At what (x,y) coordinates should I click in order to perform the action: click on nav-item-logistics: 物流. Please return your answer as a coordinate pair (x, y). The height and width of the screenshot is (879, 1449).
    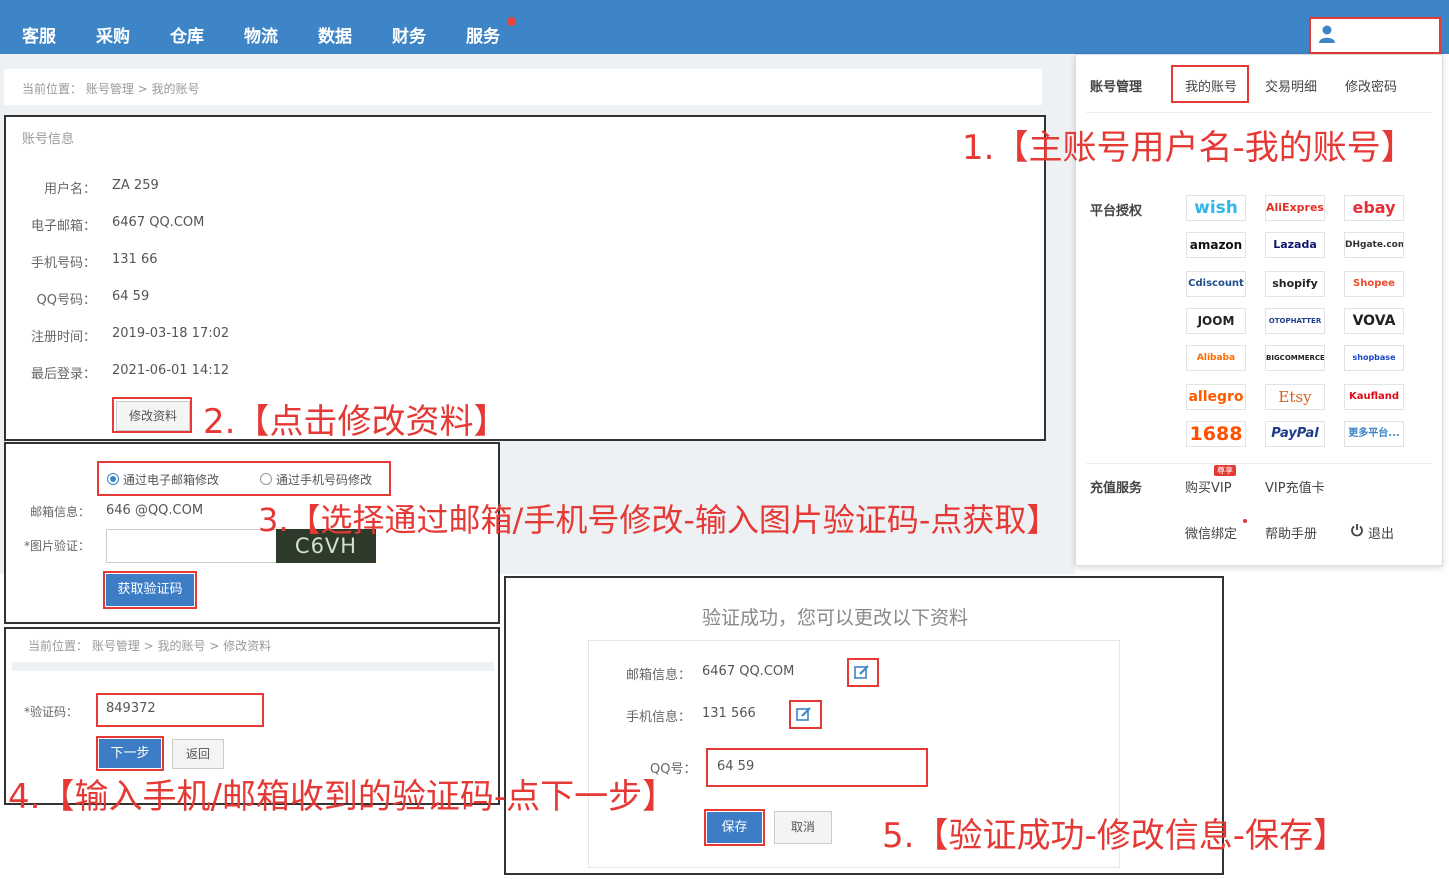
    Looking at the image, I should click on (261, 34).